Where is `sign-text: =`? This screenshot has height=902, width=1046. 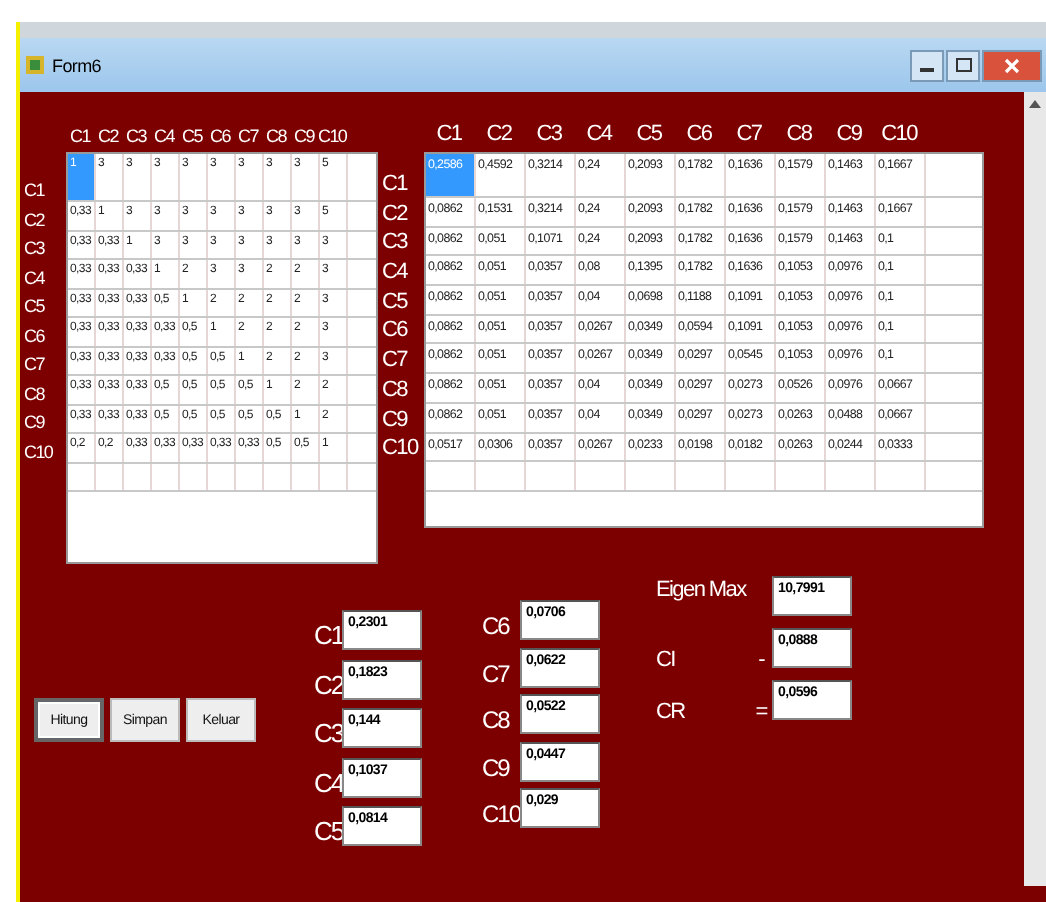
sign-text: = is located at coordinates (762, 711).